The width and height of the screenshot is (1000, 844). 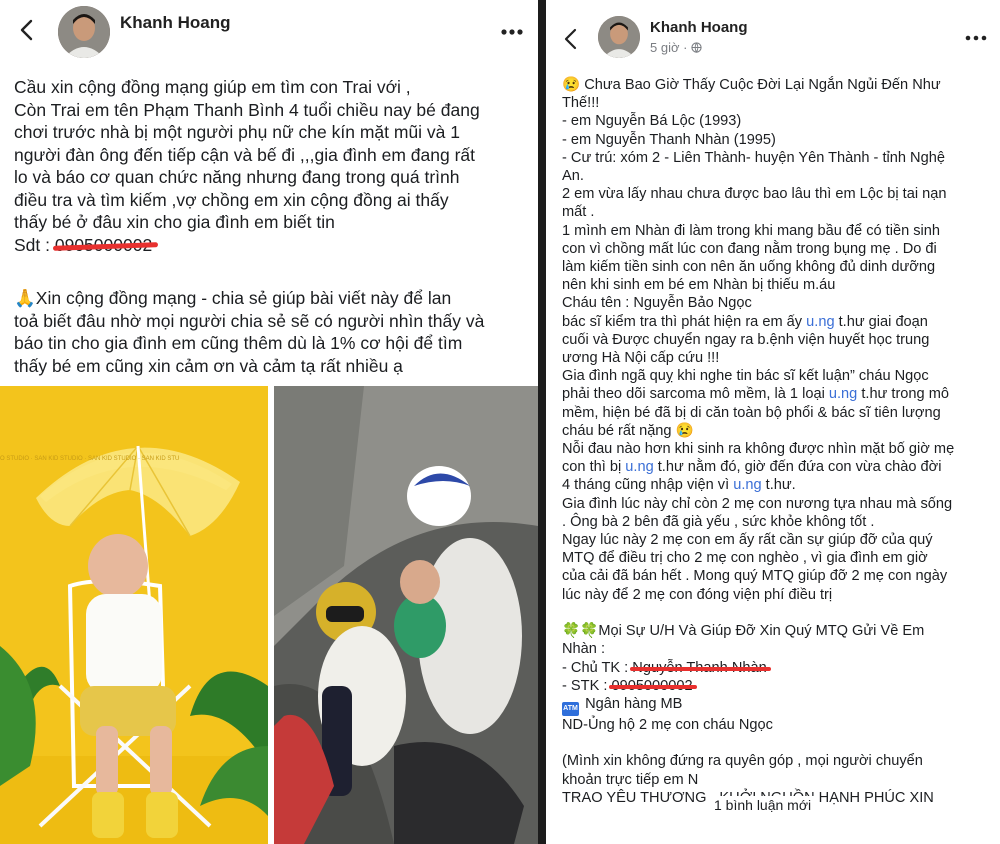 I want to click on phone-label: Sdt :, so click(x=34, y=244).